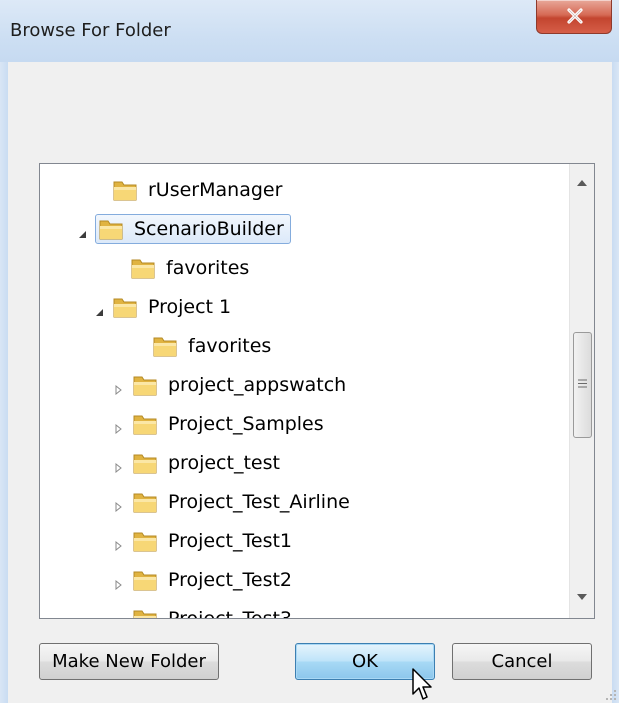 This screenshot has width=619, height=703. Describe the element at coordinates (90, 30) in the screenshot. I see `window-title: Browse For Folder` at that location.